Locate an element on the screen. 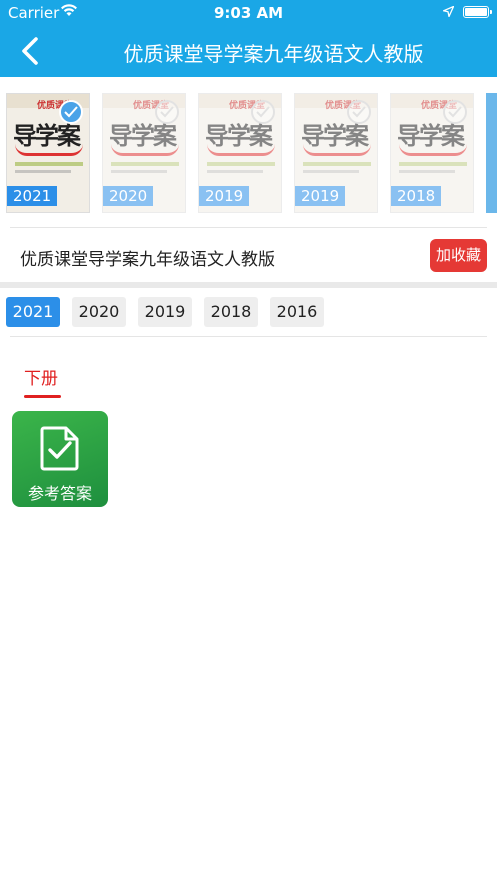 The height and width of the screenshot is (883, 497). battery-icon is located at coordinates (477, 12).